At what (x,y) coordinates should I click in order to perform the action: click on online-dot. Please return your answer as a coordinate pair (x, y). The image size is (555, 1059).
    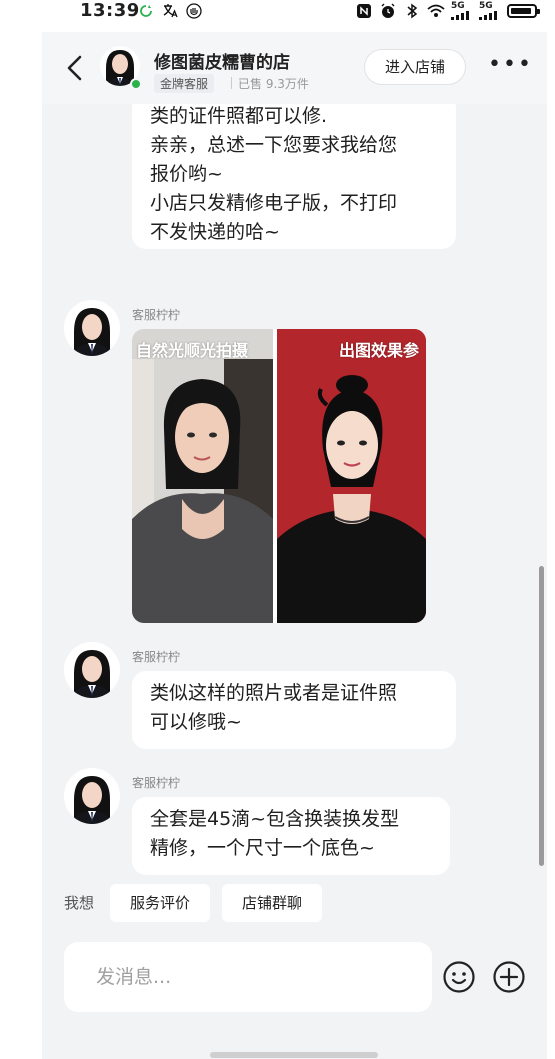
    Looking at the image, I should click on (136, 84).